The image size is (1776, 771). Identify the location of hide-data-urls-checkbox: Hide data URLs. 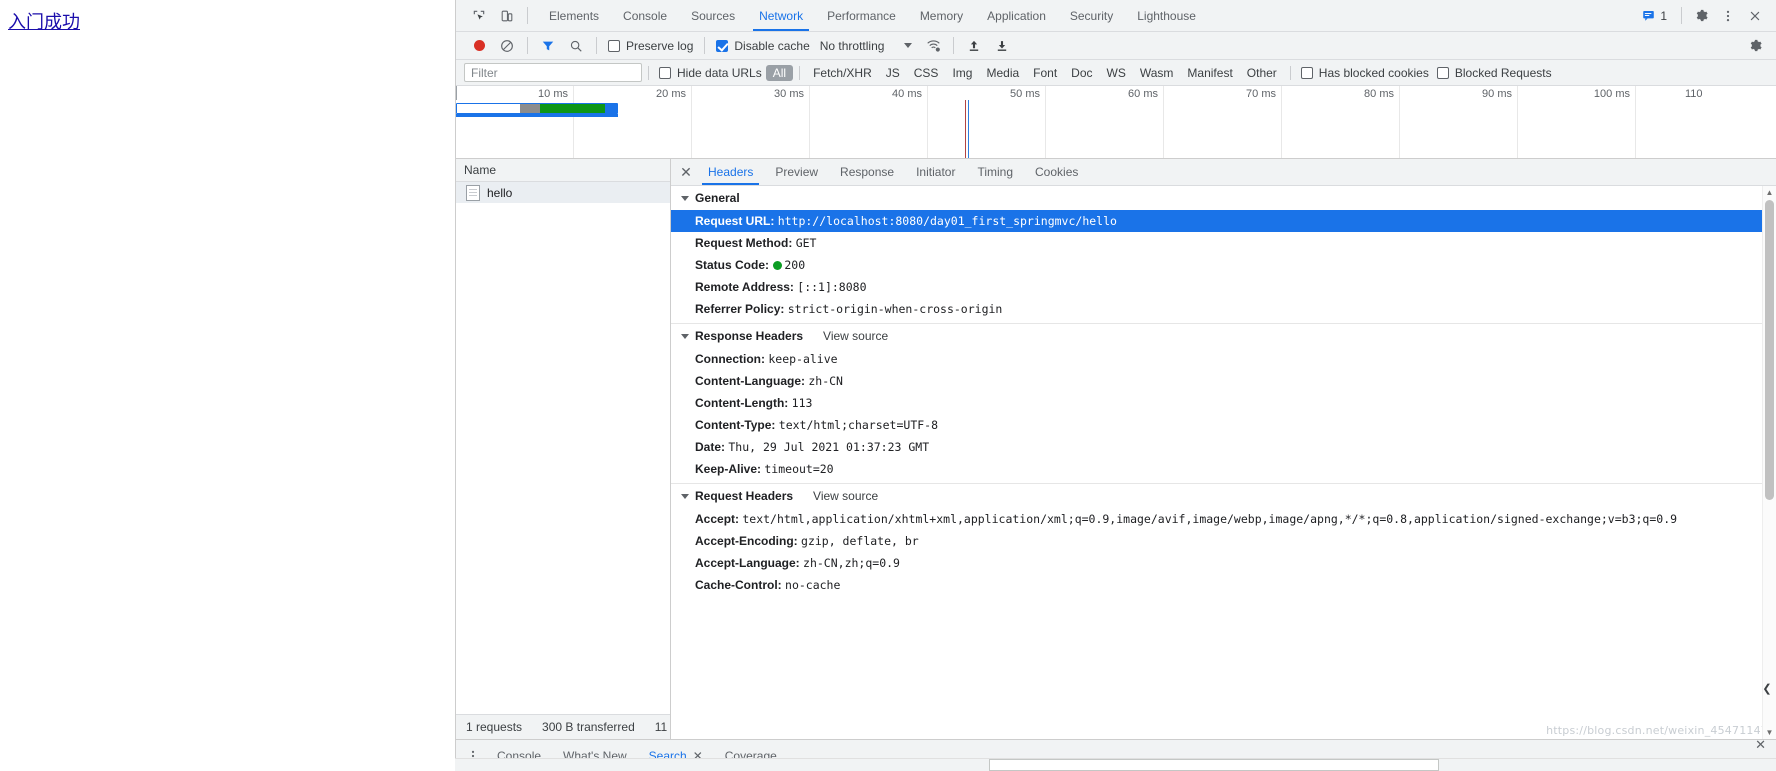
(710, 73).